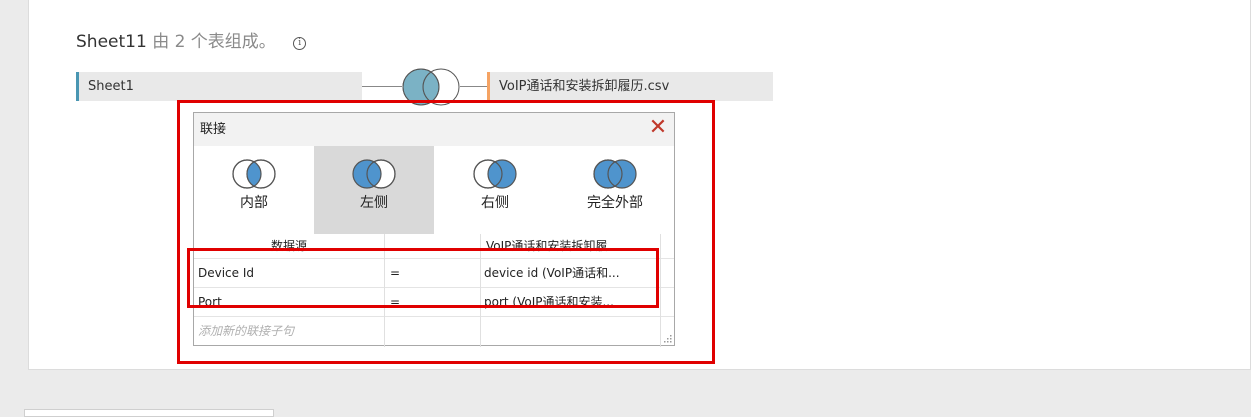  What do you see at coordinates (111, 42) in the screenshot?
I see `sheet-name: Sheet11` at bounding box center [111, 42].